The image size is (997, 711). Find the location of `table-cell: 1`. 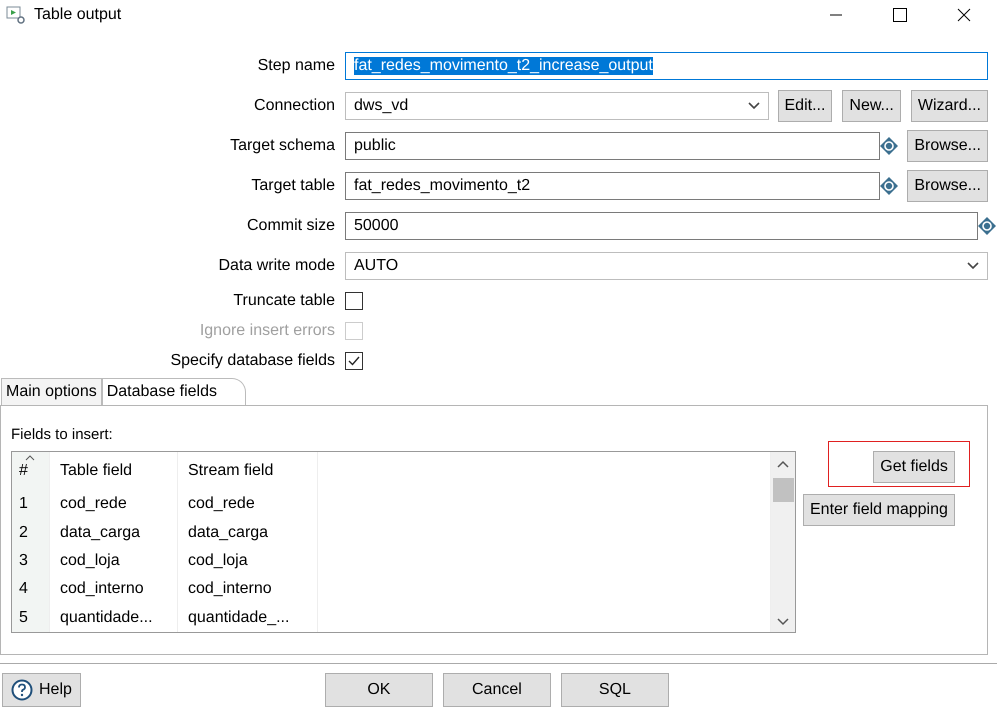

table-cell: 1 is located at coordinates (31, 504).